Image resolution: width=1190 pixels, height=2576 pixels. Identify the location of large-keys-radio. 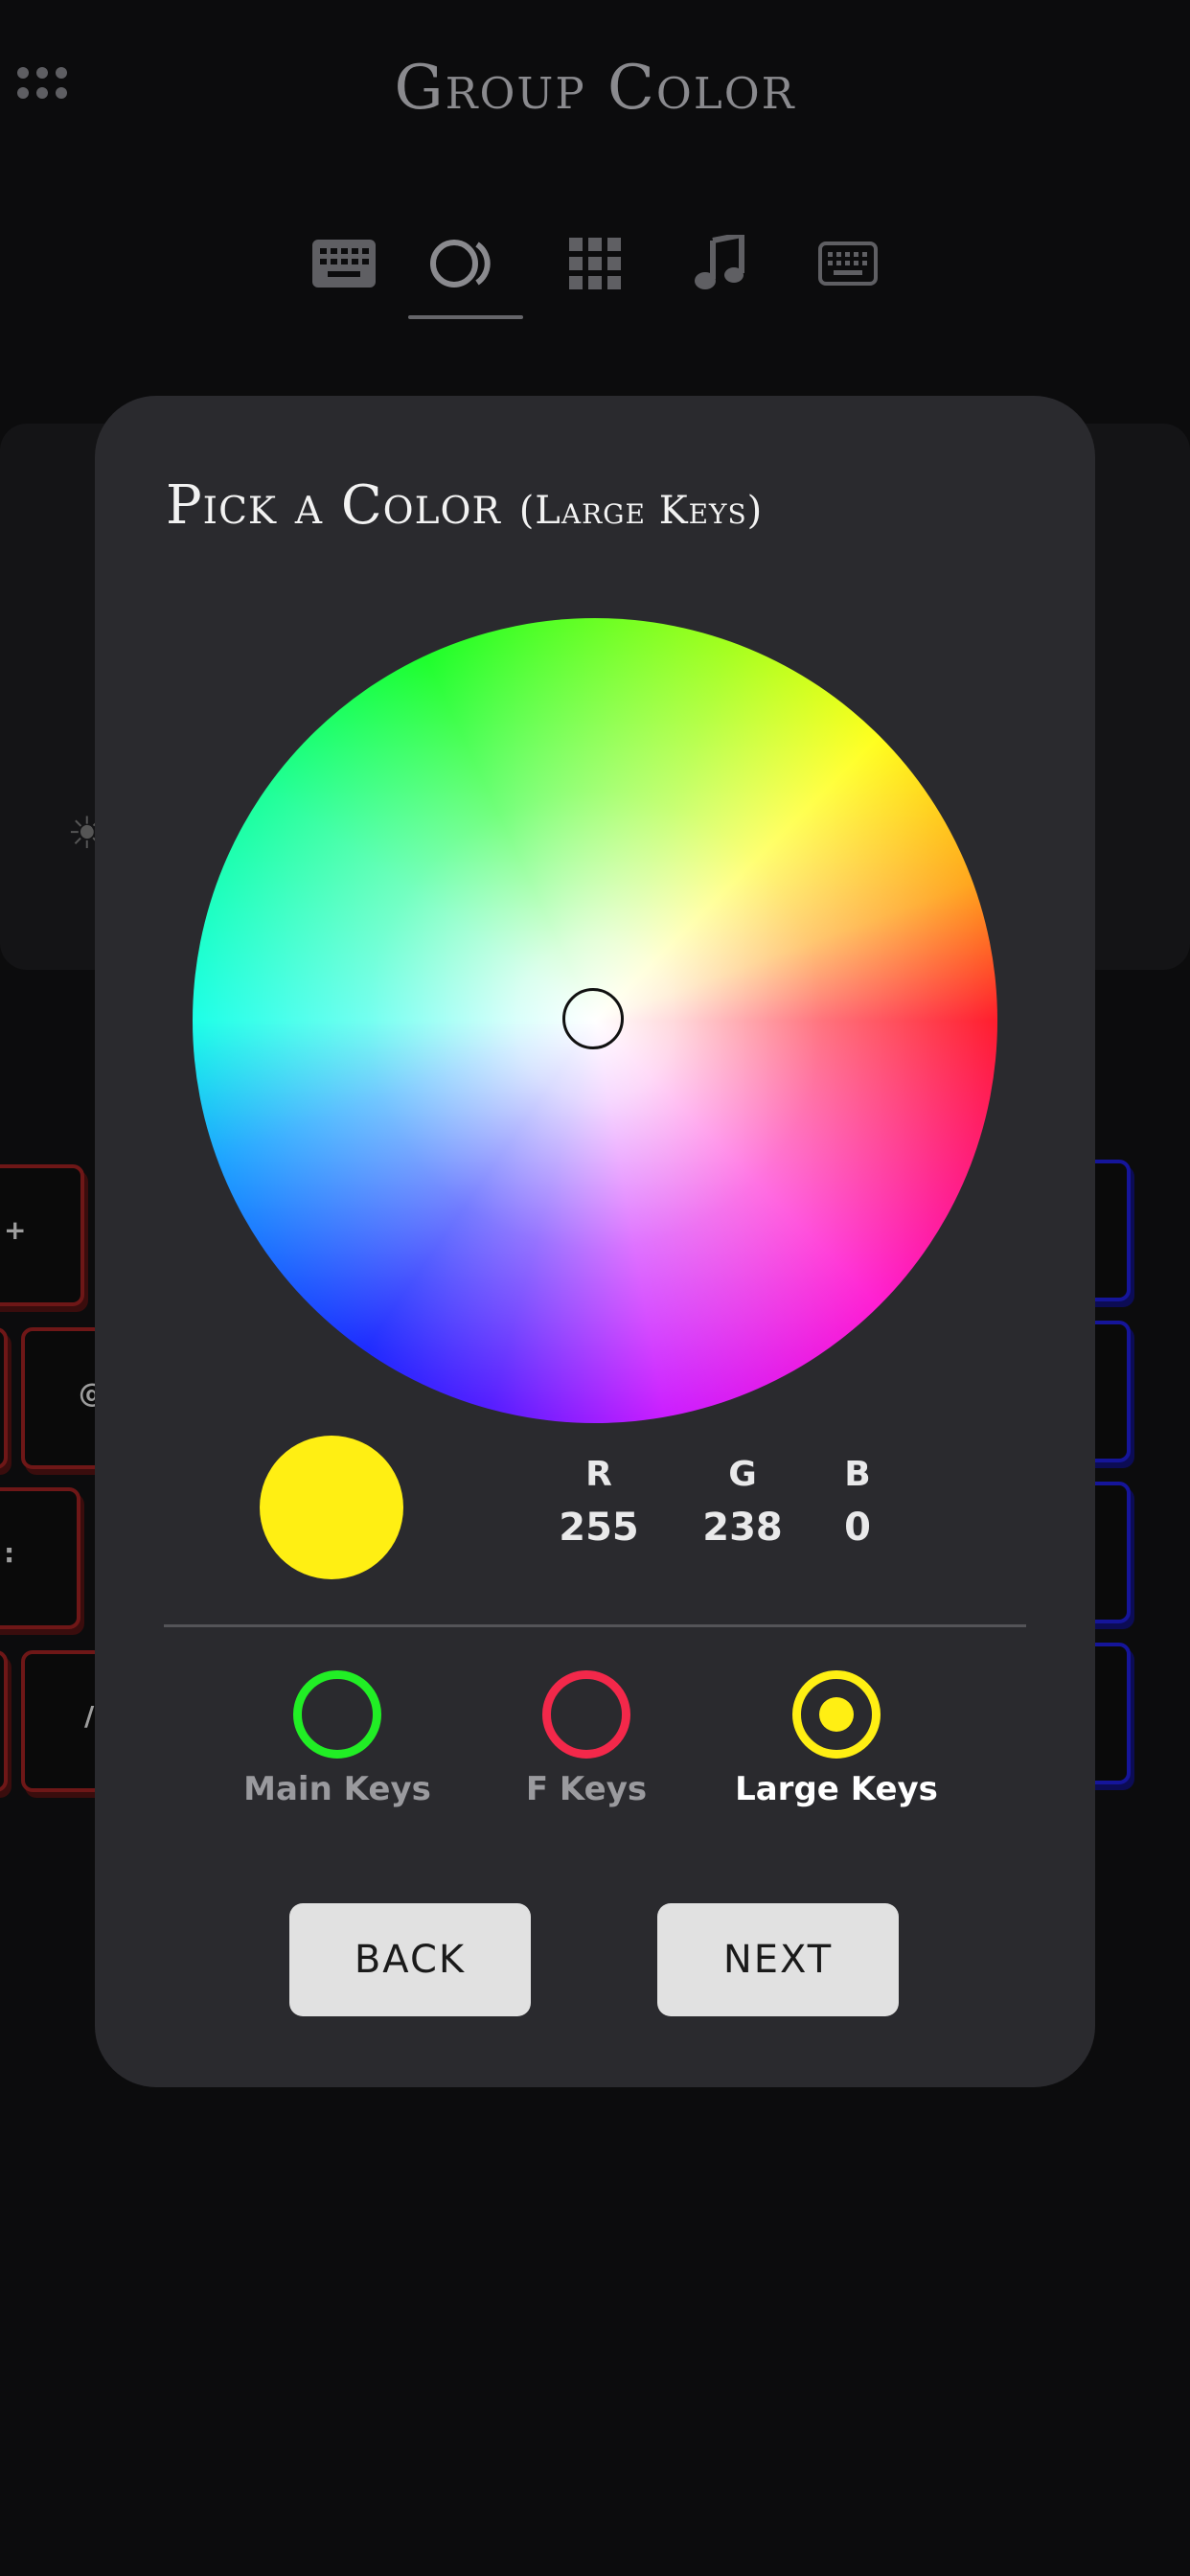
(837, 1714).